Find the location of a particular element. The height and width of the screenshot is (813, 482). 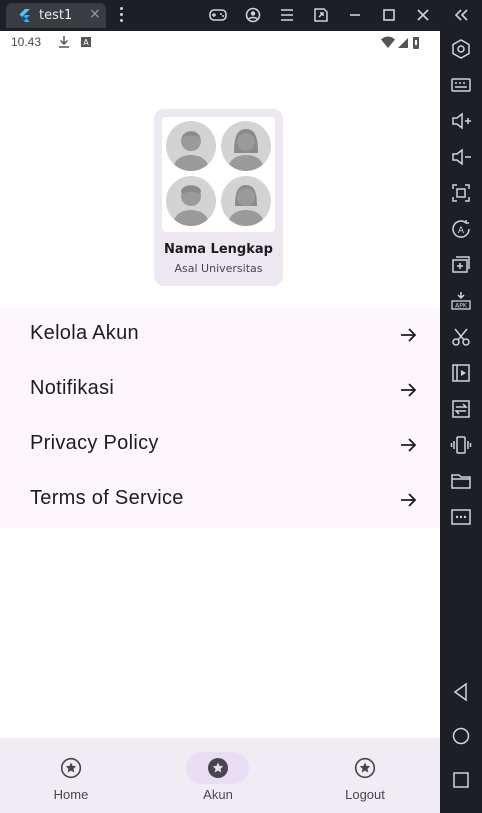

more-options-icon is located at coordinates (121, 15).